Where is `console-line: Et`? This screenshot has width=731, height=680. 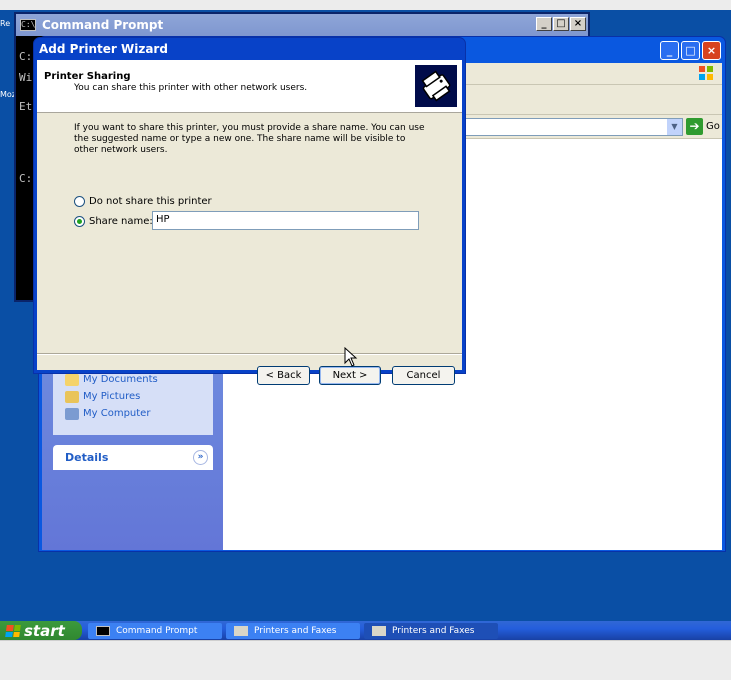 console-line: Et is located at coordinates (26, 106).